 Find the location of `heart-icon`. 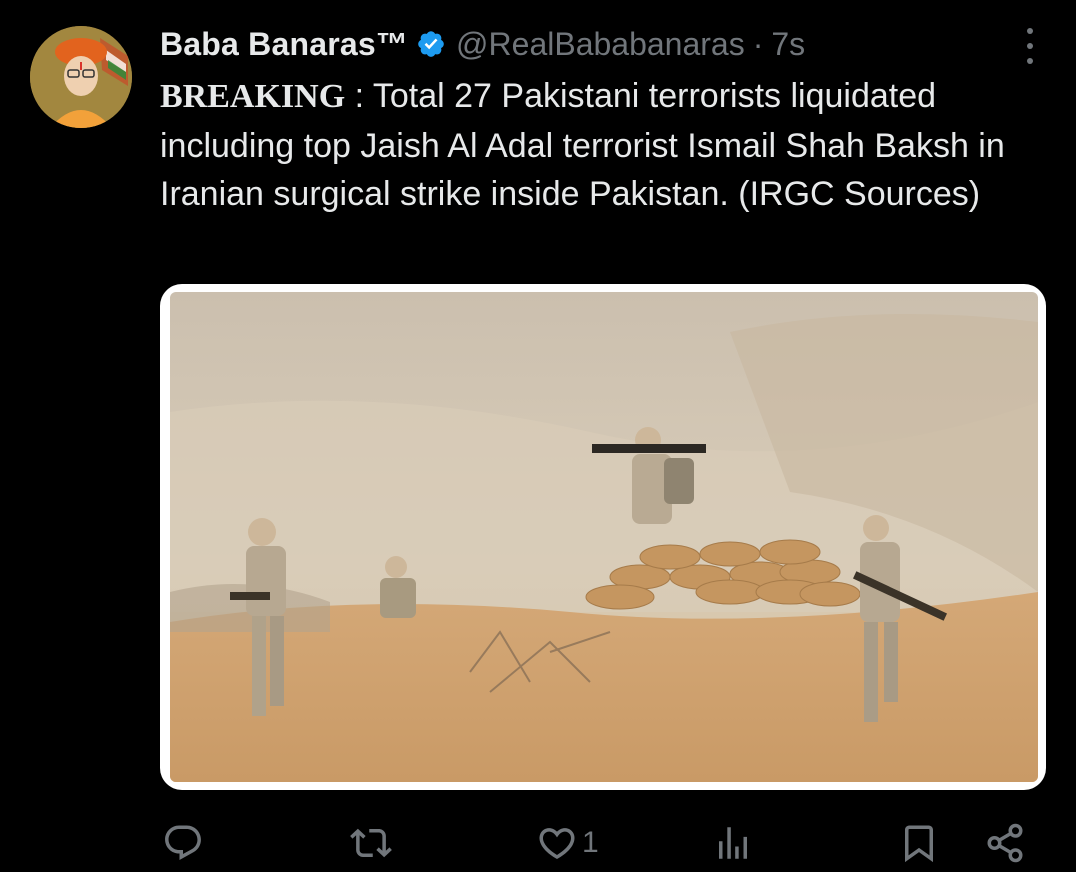

heart-icon is located at coordinates (557, 844).